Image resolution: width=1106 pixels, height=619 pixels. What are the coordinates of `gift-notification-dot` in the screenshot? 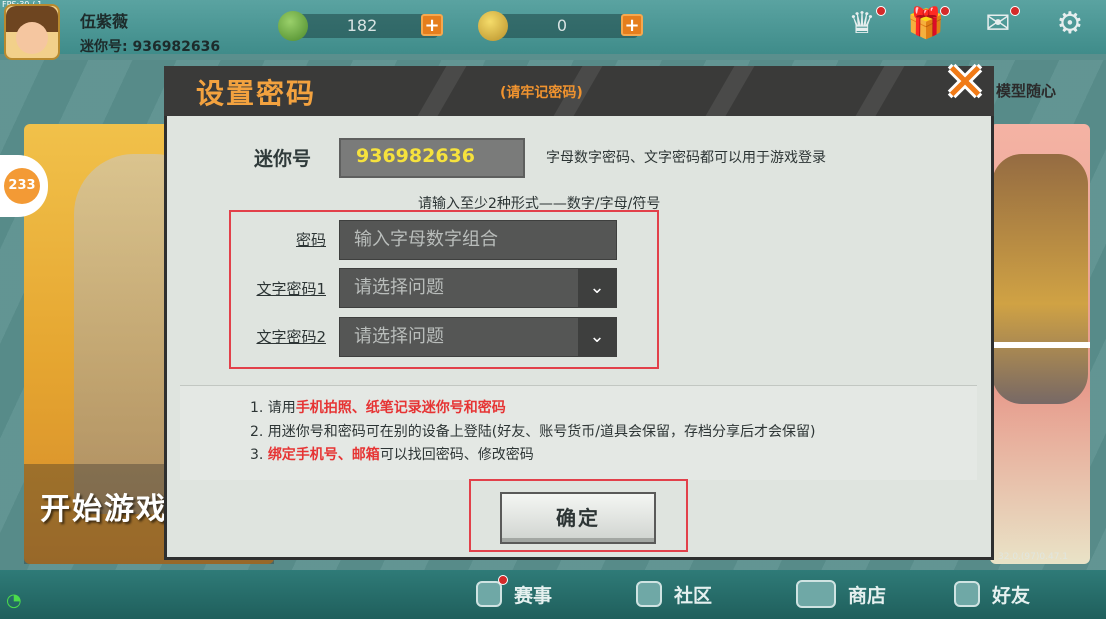 It's located at (945, 11).